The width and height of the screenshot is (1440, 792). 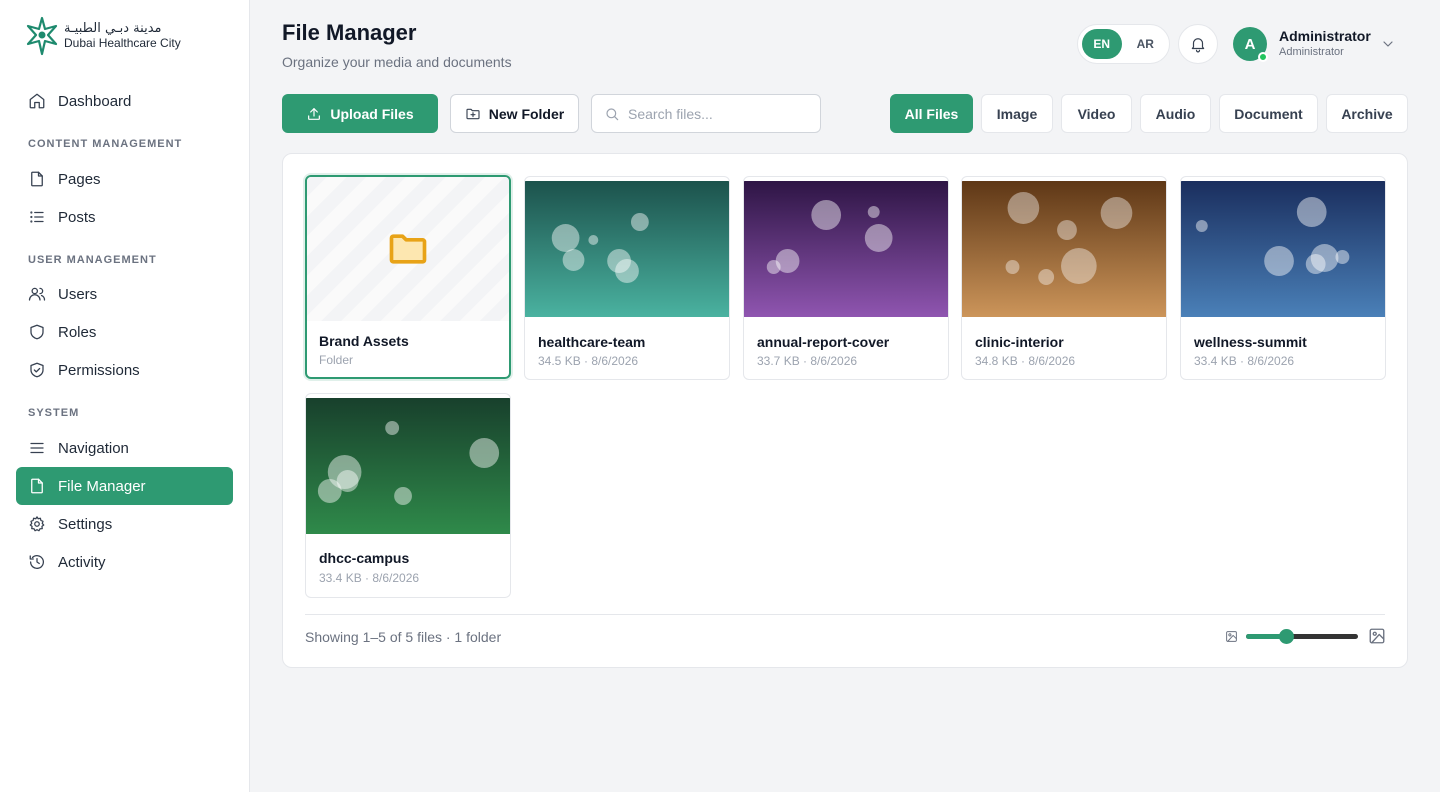 I want to click on avatar-initial: A, so click(x=1250, y=44).